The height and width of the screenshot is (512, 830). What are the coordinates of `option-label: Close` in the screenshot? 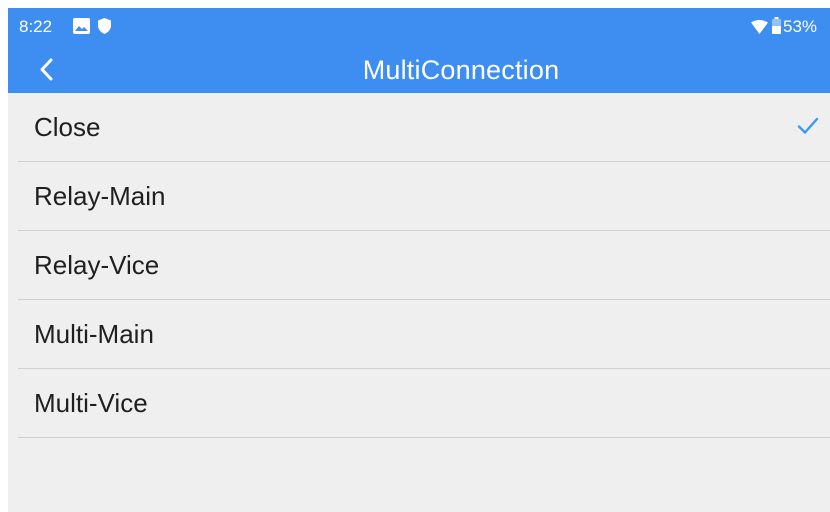 It's located at (67, 127).